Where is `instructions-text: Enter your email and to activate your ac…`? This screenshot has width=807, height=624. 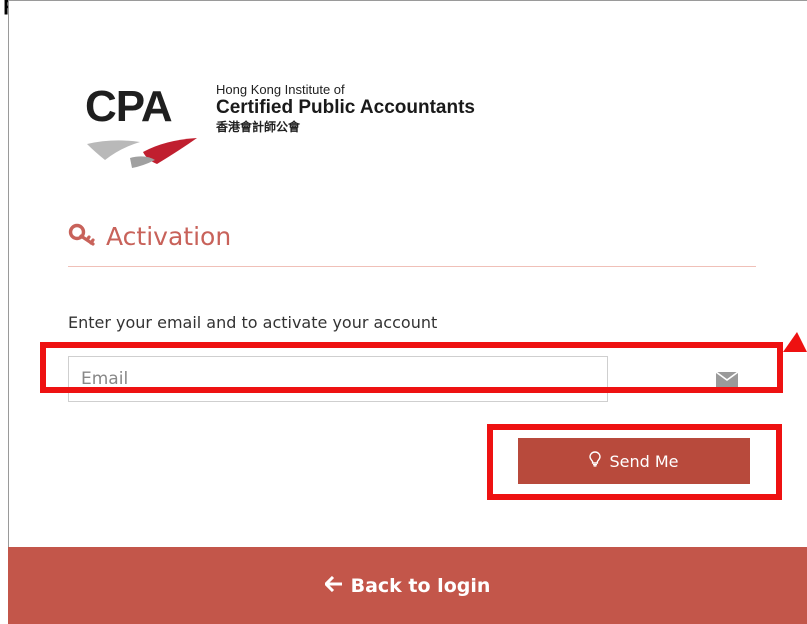 instructions-text: Enter your email and to activate your ac… is located at coordinates (253, 322).